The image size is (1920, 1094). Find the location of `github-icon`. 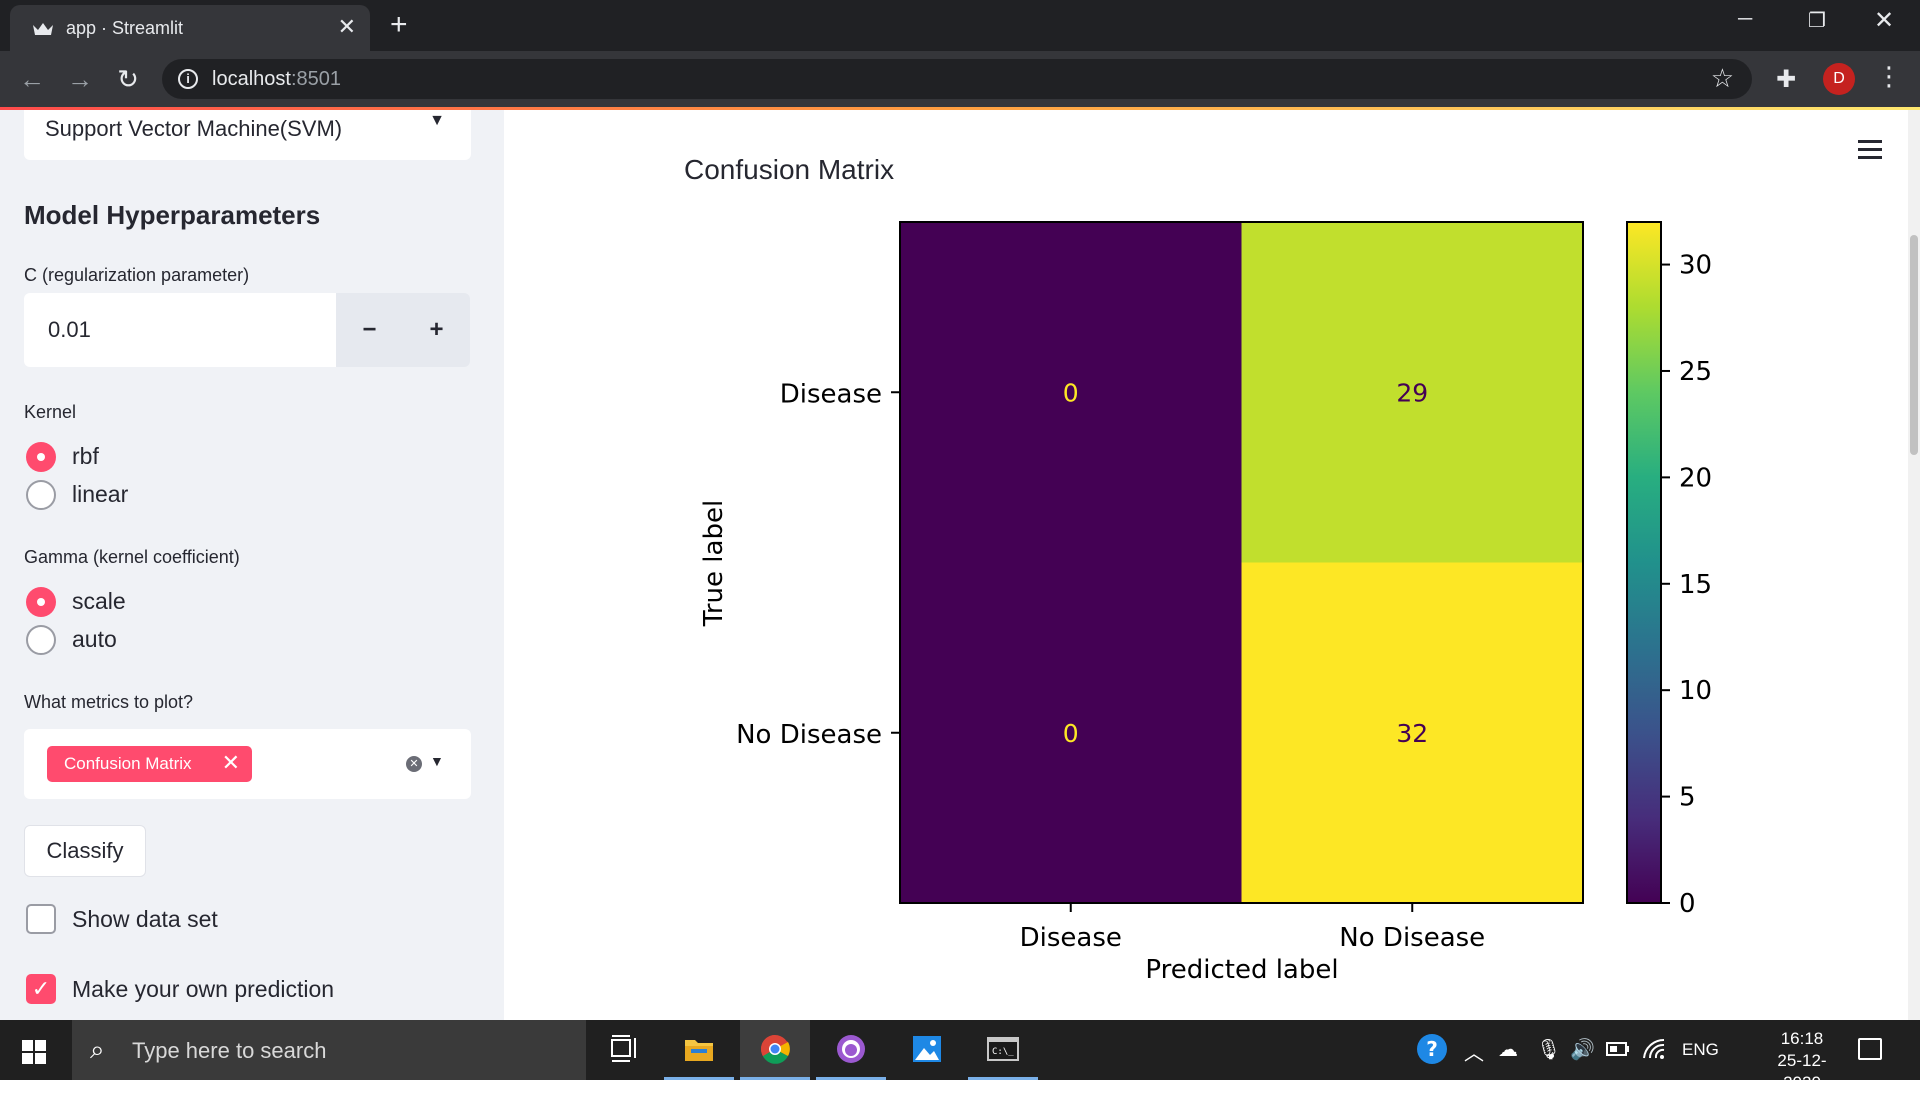

github-icon is located at coordinates (851, 1049).